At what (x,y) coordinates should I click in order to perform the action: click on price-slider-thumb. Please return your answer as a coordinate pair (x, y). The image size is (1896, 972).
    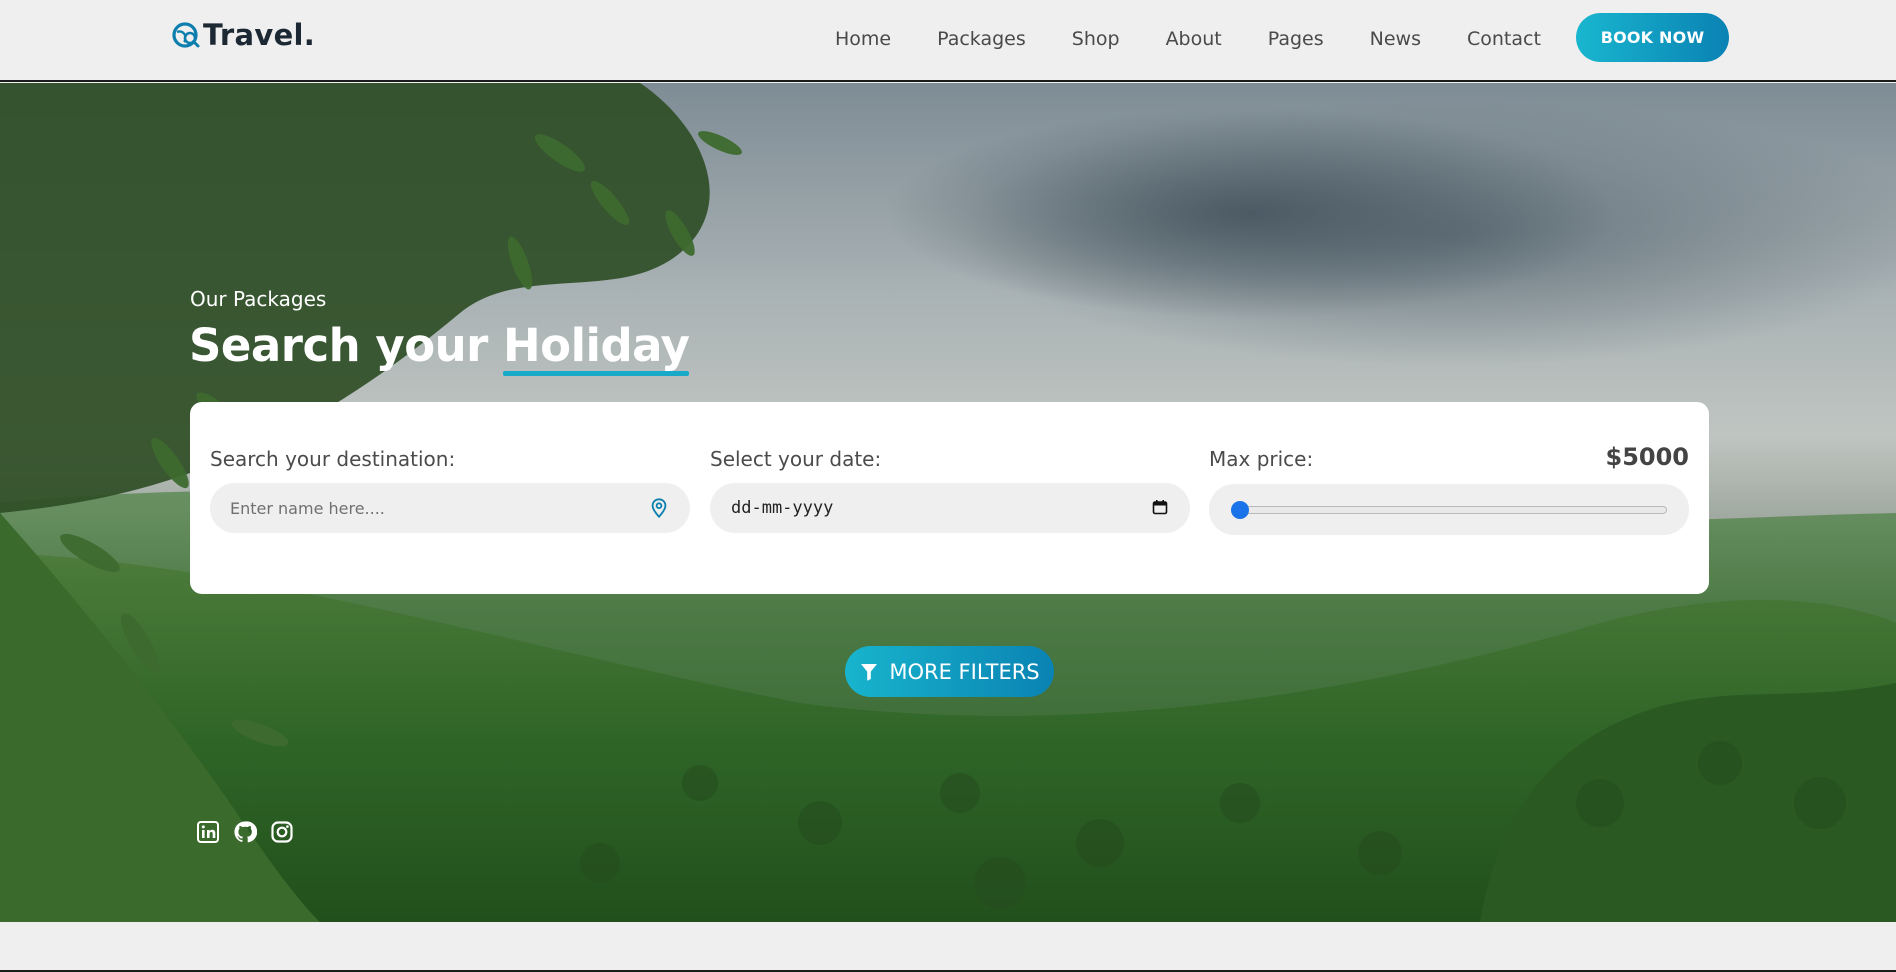
    Looking at the image, I should click on (1240, 510).